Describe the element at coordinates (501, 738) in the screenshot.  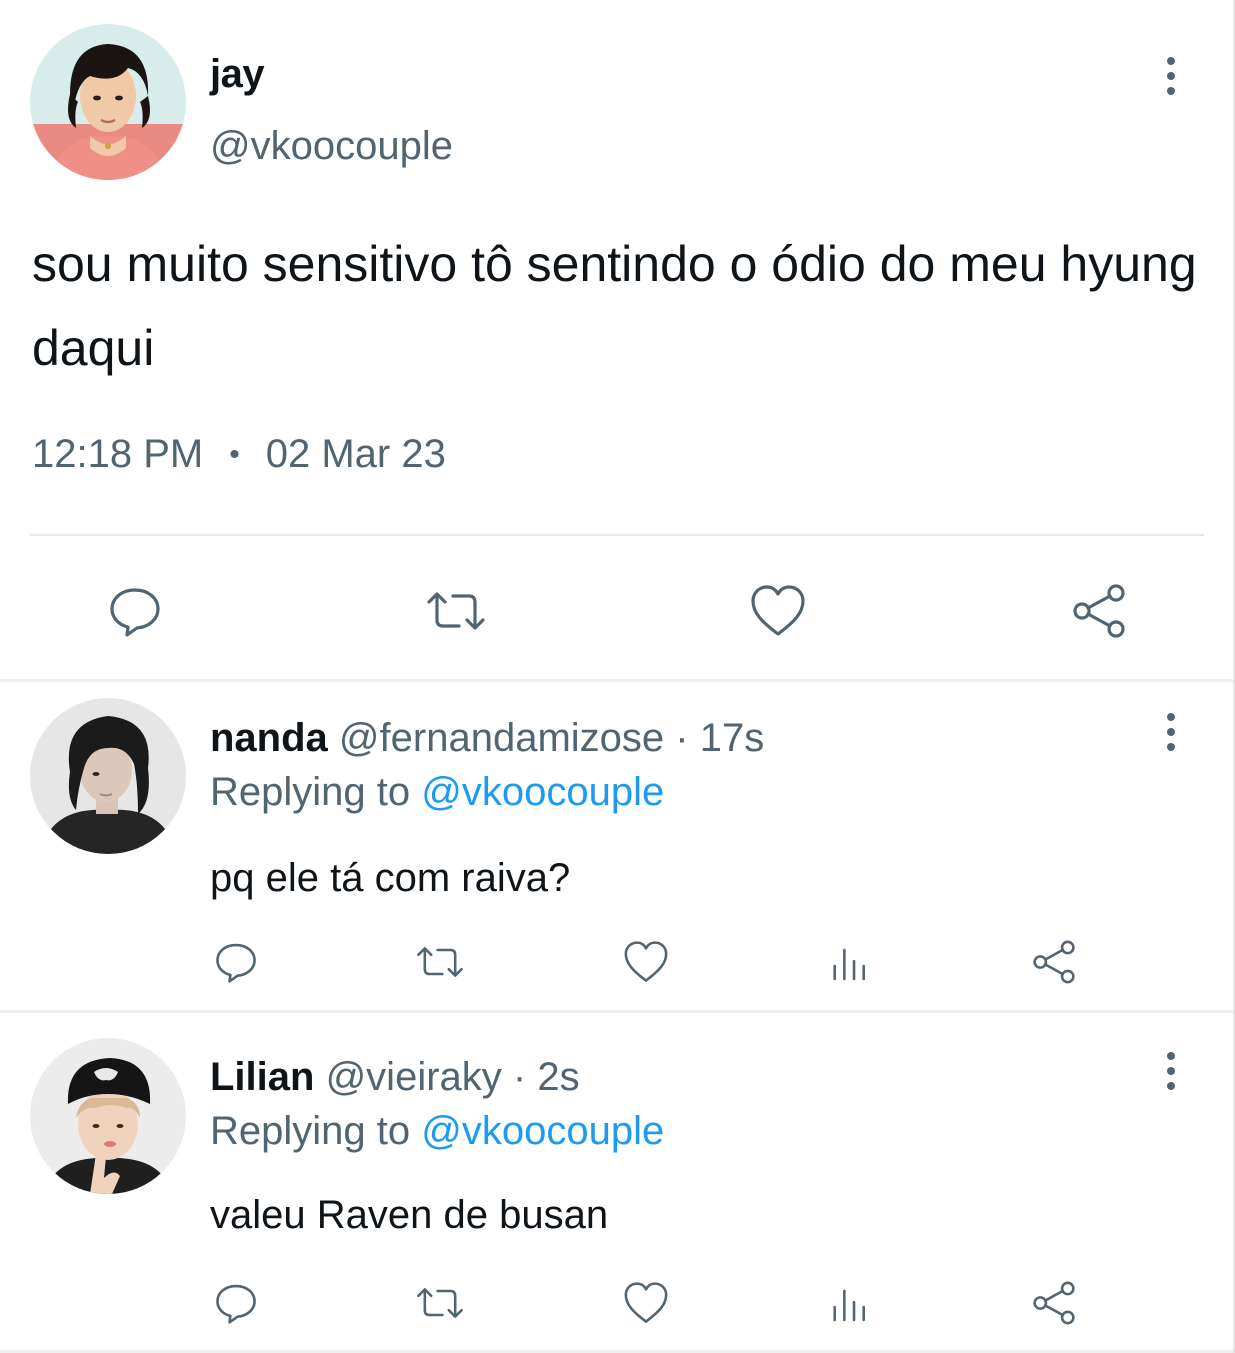
I see `reply-author-handle: @fernandamizose` at that location.